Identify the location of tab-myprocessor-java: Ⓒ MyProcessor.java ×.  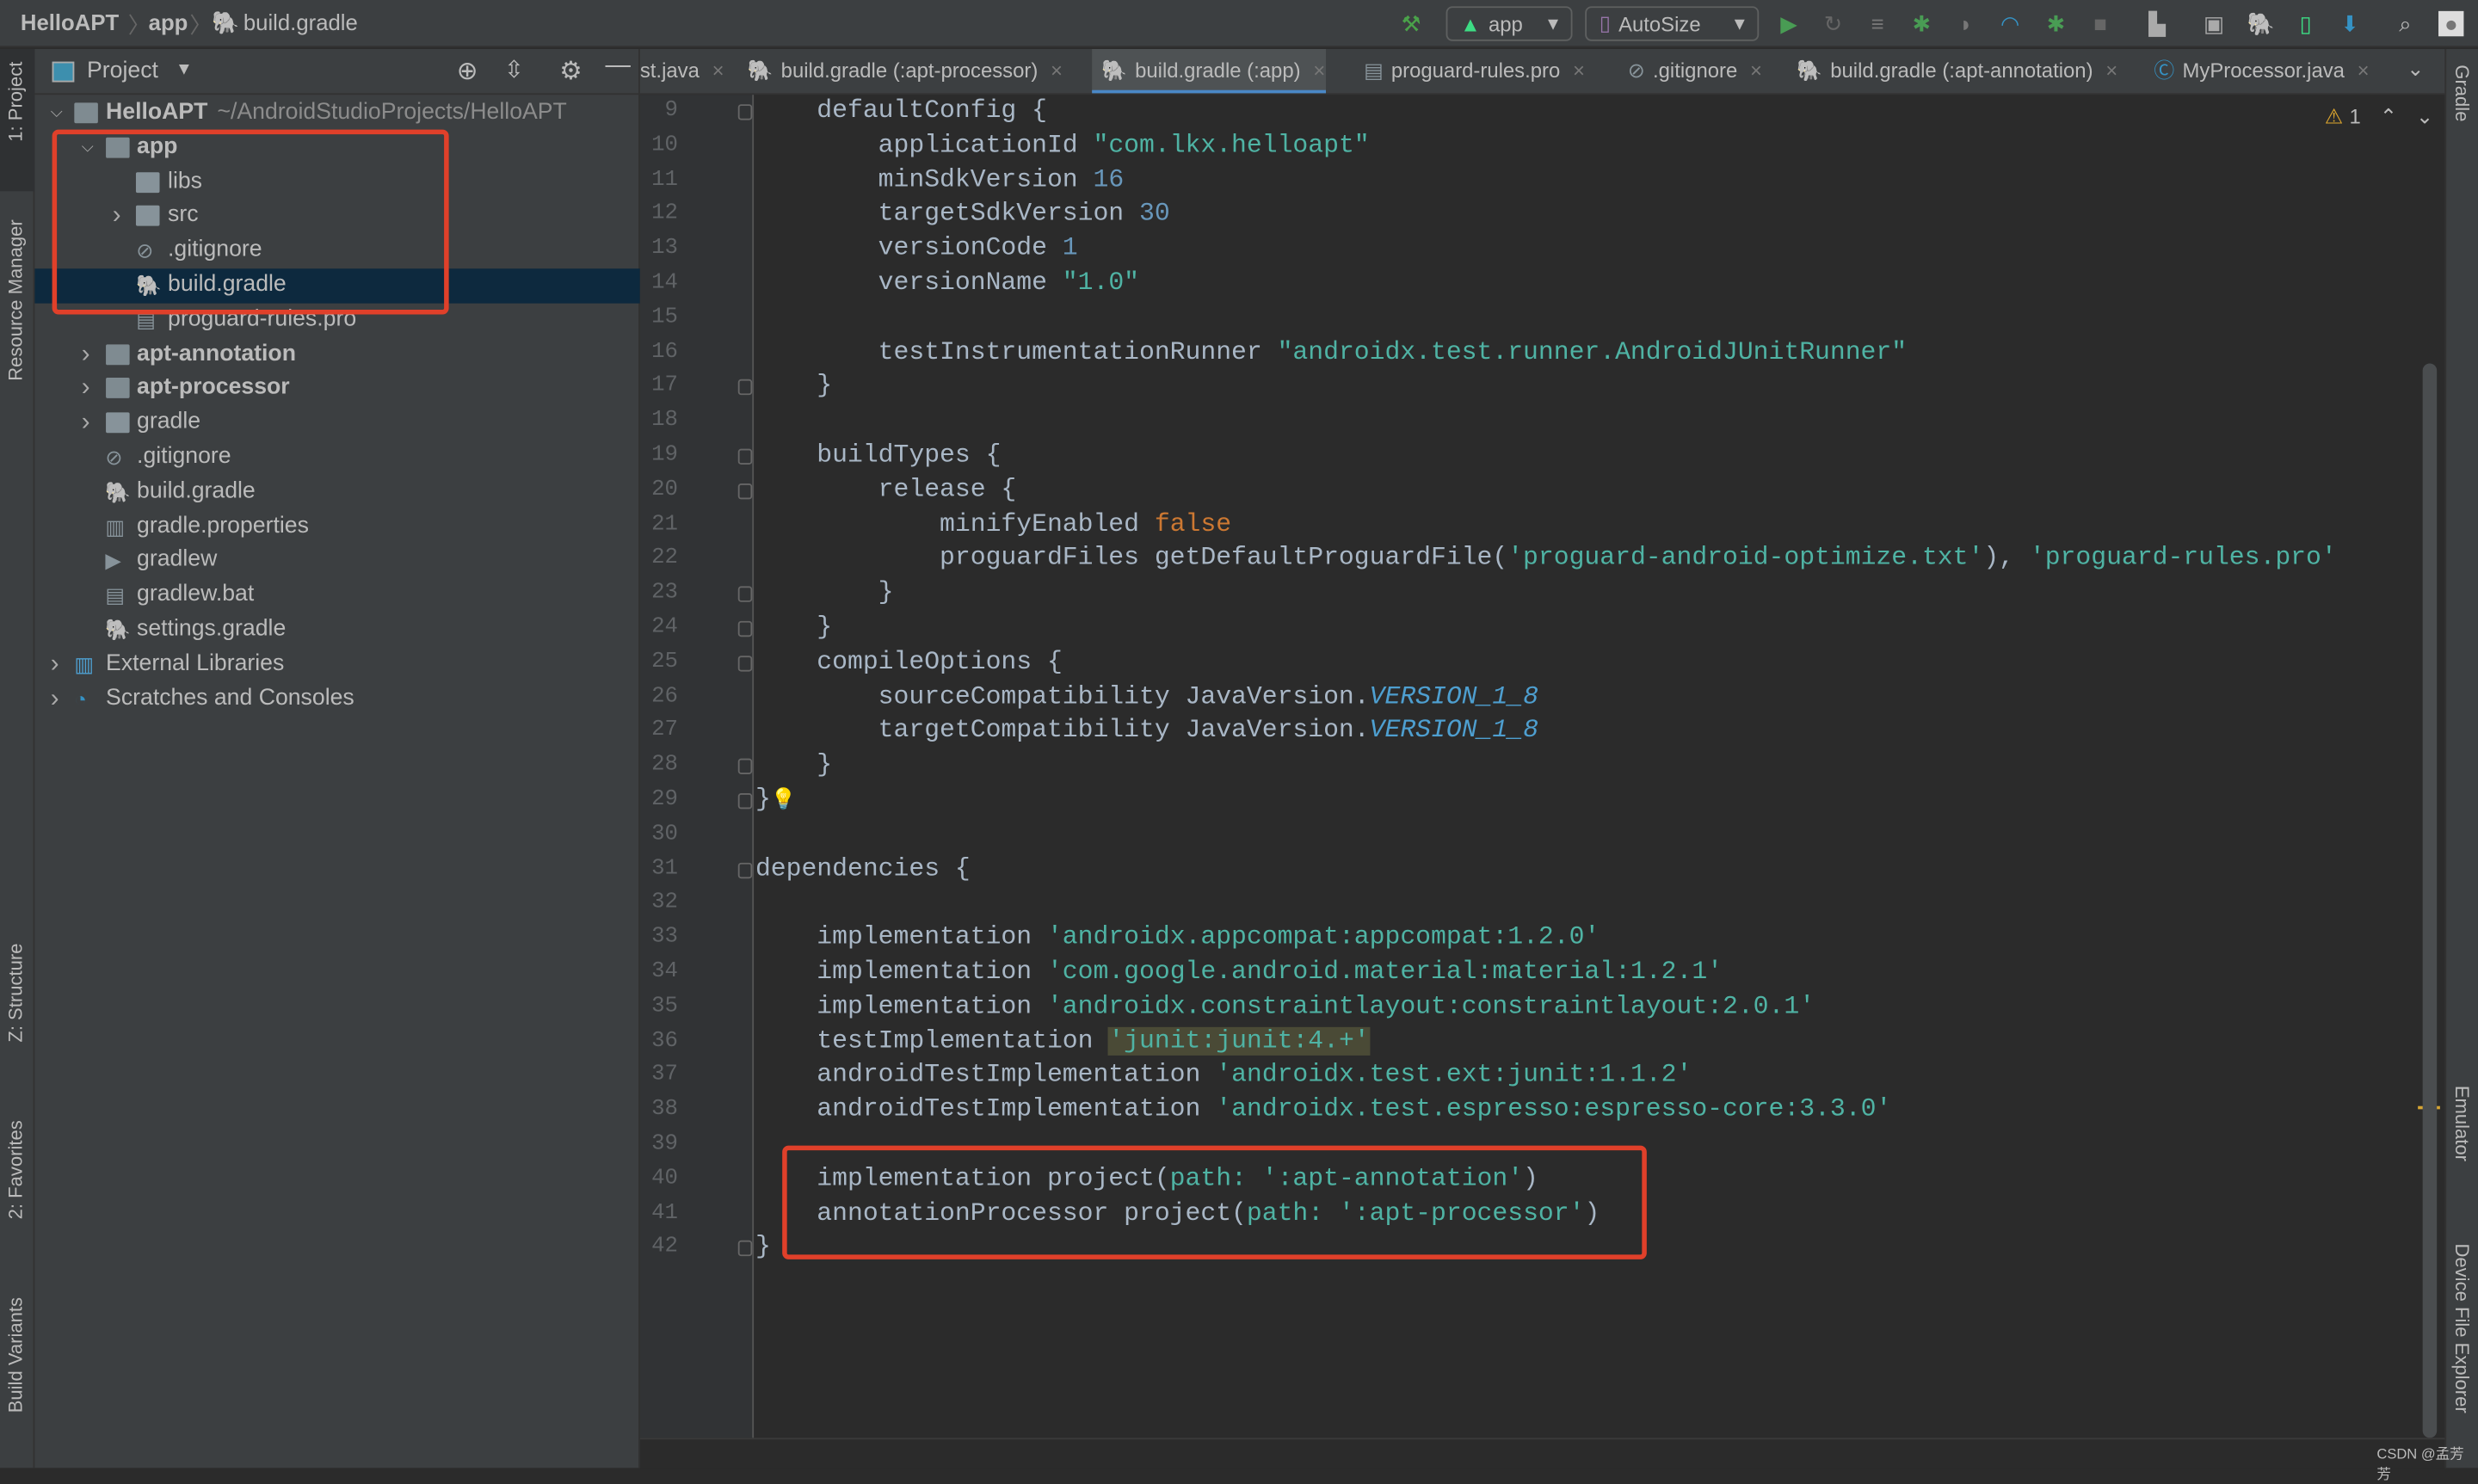
(2257, 71).